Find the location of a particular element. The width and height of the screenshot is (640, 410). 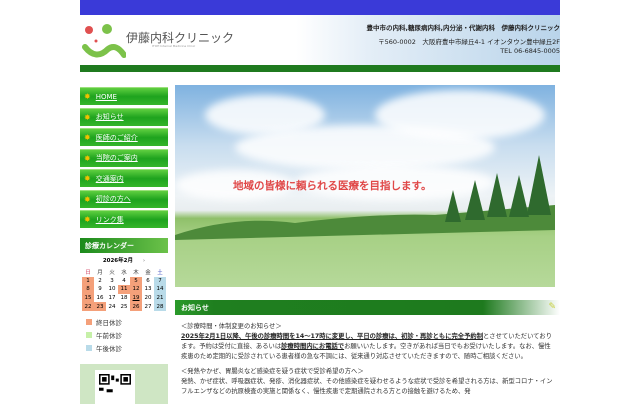

calendar-week: 1234567 is located at coordinates (124, 281).